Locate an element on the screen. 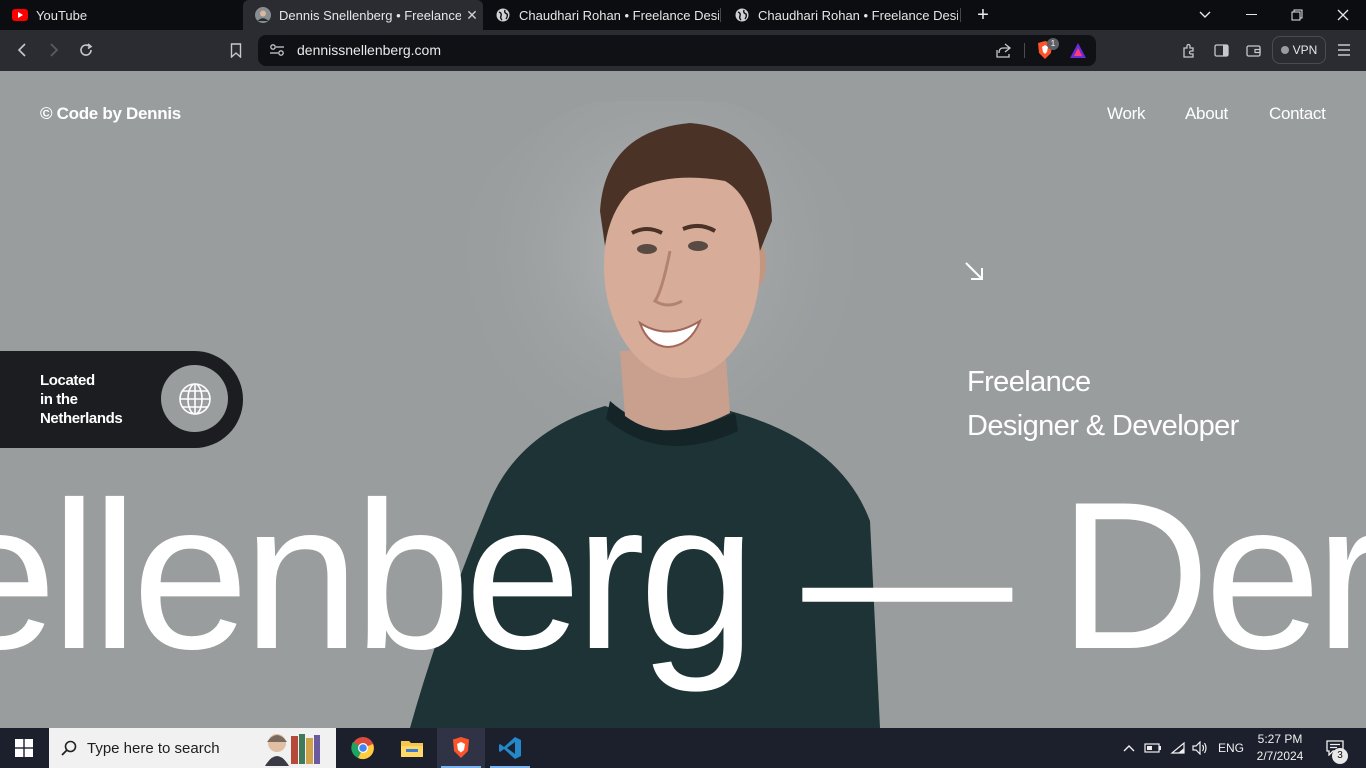 The image size is (1366, 768). share-icon is located at coordinates (1004, 53).